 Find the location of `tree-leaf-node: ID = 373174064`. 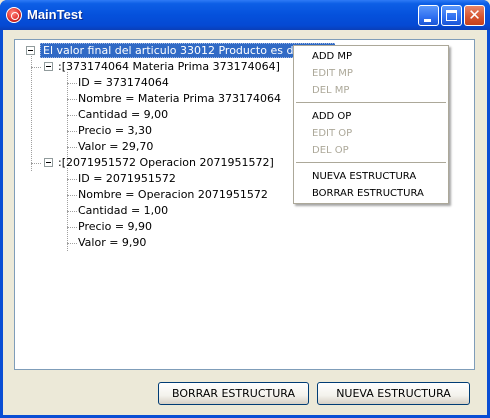

tree-leaf-node: ID = 373174064 is located at coordinates (123, 83).